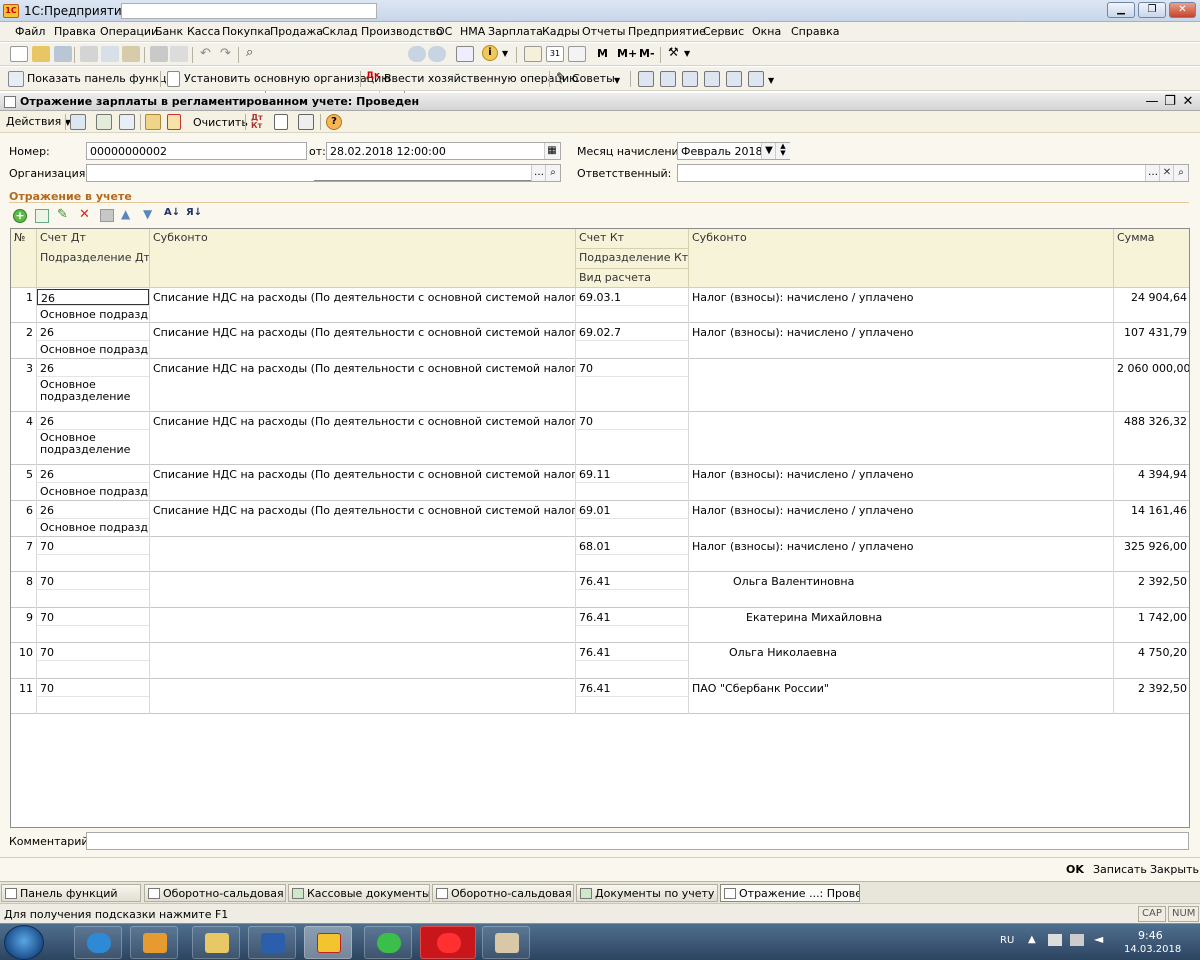 The image size is (1200, 960). What do you see at coordinates (24, 258) in the screenshot?
I see `col-number-header: №` at bounding box center [24, 258].